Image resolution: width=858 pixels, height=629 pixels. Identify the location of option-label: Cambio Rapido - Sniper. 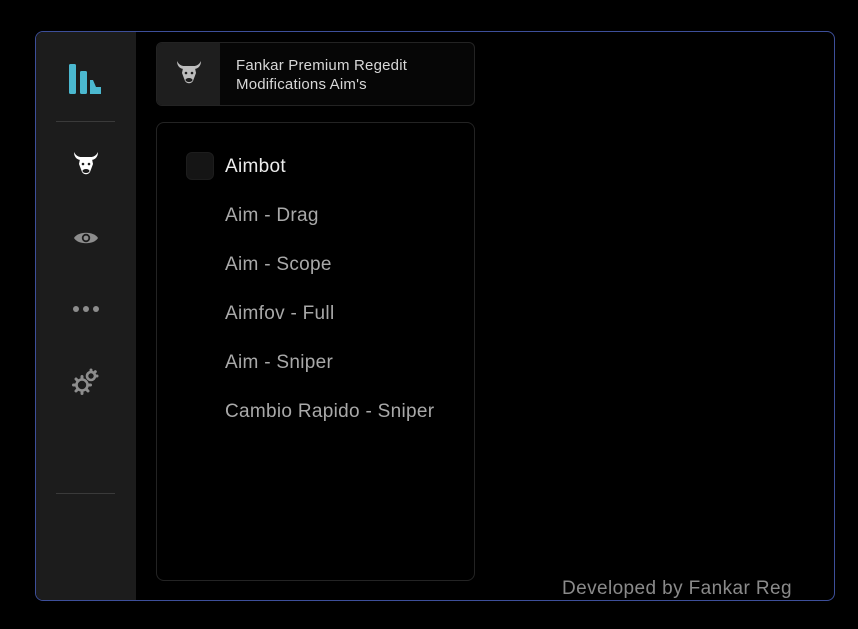
(330, 411).